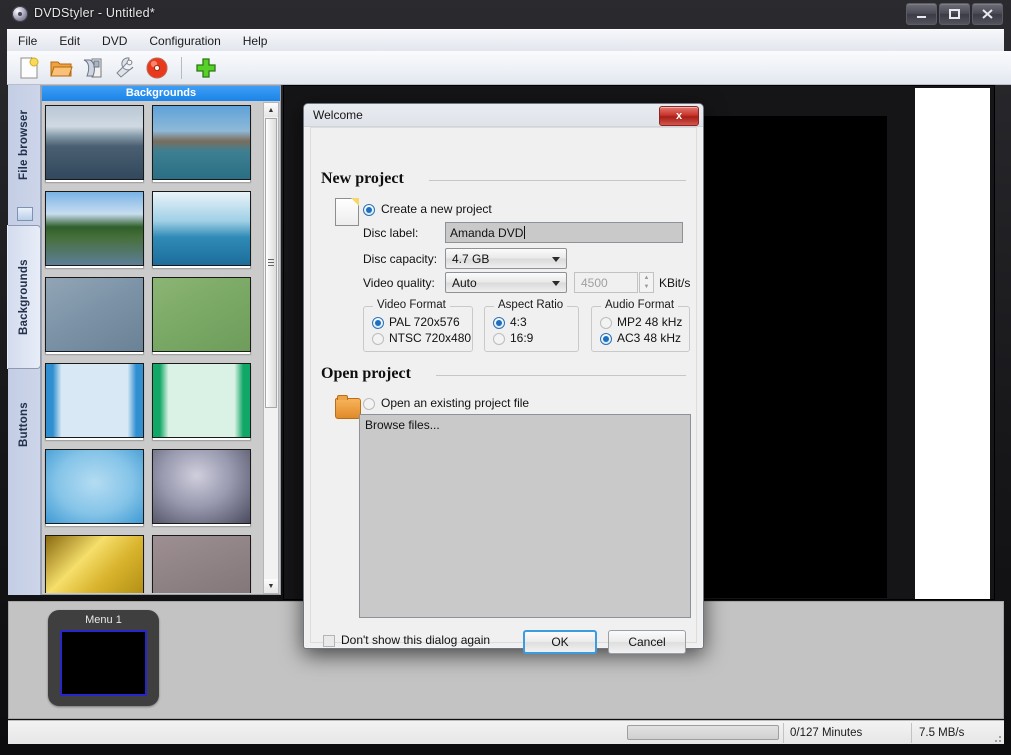  What do you see at coordinates (206, 68) in the screenshot?
I see `add-icon` at bounding box center [206, 68].